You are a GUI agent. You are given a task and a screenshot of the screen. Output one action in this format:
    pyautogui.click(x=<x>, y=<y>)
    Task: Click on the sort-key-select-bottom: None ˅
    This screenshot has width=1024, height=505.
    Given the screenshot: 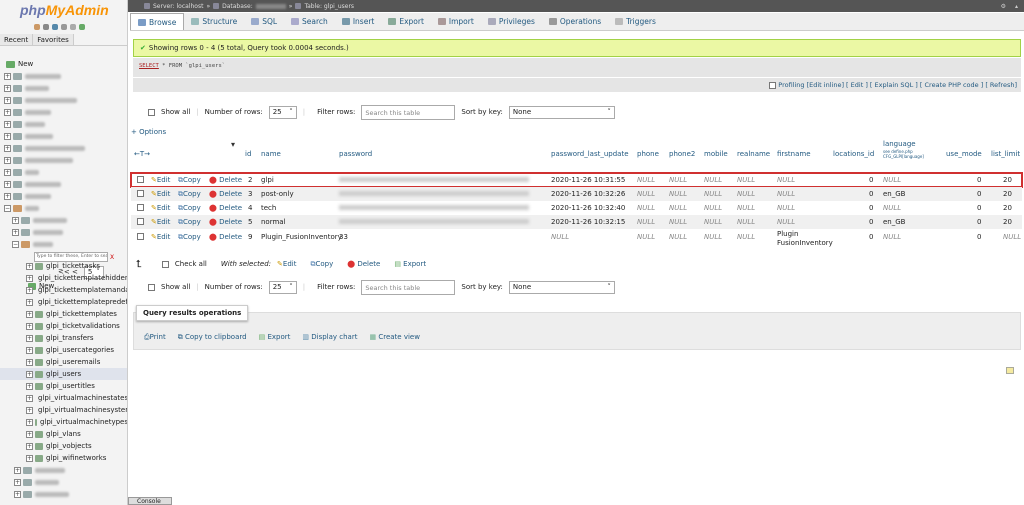 What is the action you would take?
    pyautogui.click(x=561, y=287)
    